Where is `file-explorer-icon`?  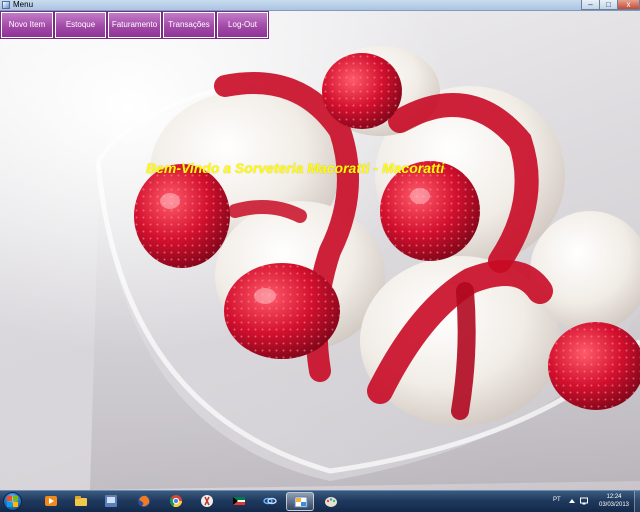 file-explorer-icon is located at coordinates (81, 501).